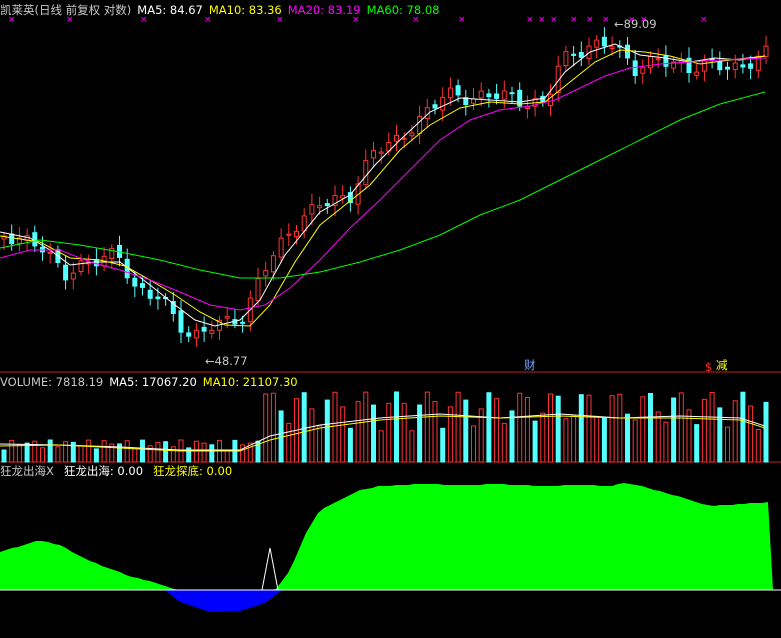 This screenshot has height=638, width=781. I want to click on ma10-label: MA10: 83.36, so click(245, 10).